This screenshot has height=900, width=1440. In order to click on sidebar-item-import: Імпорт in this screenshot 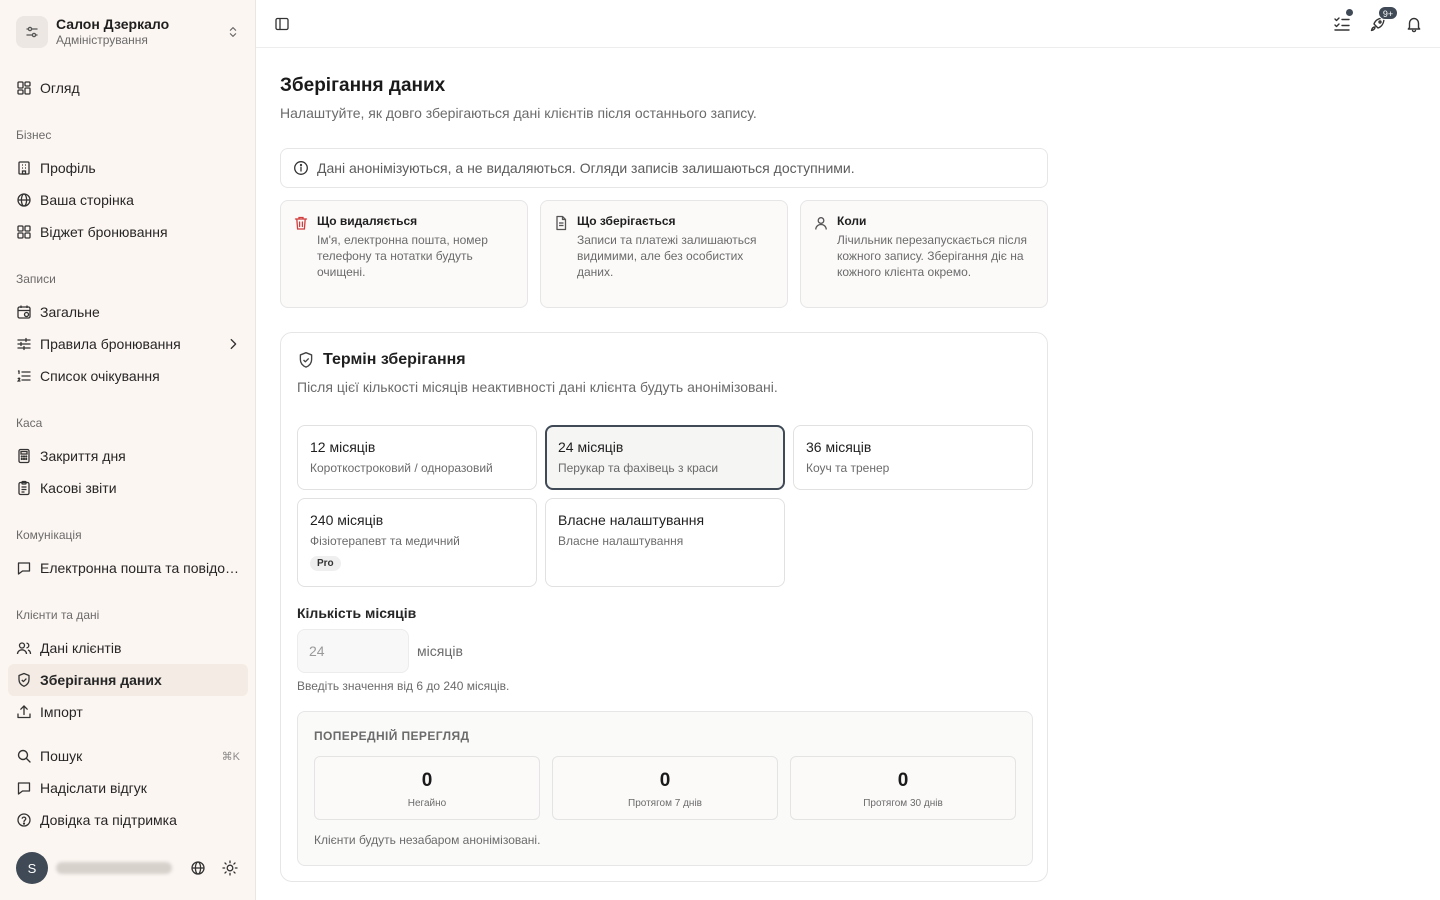, I will do `click(128, 712)`.